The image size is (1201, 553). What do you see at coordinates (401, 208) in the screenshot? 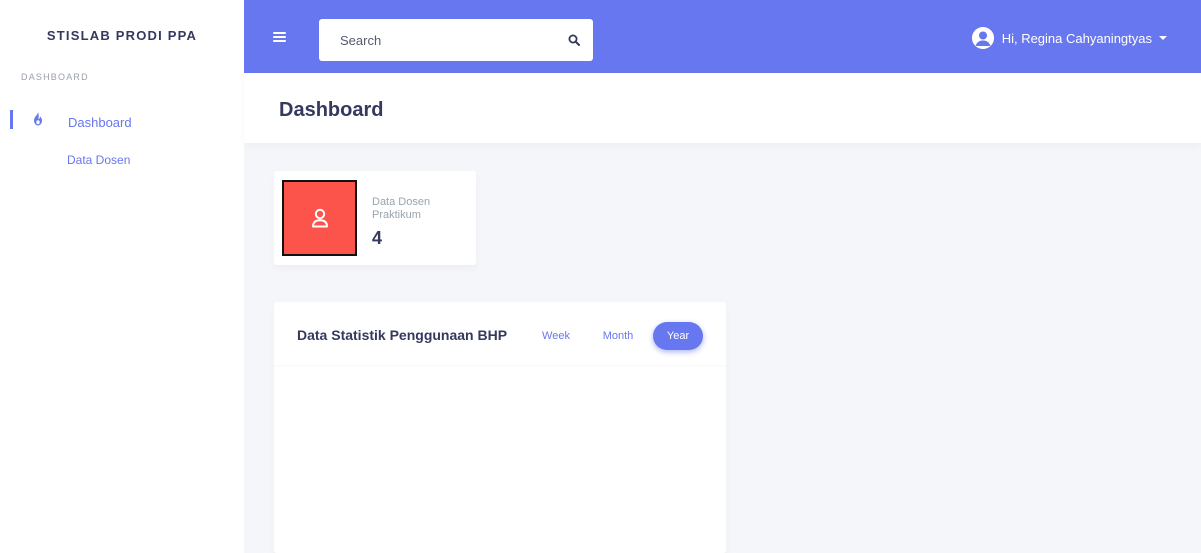
I see `stat-card-label: Data Dosen Praktikum` at bounding box center [401, 208].